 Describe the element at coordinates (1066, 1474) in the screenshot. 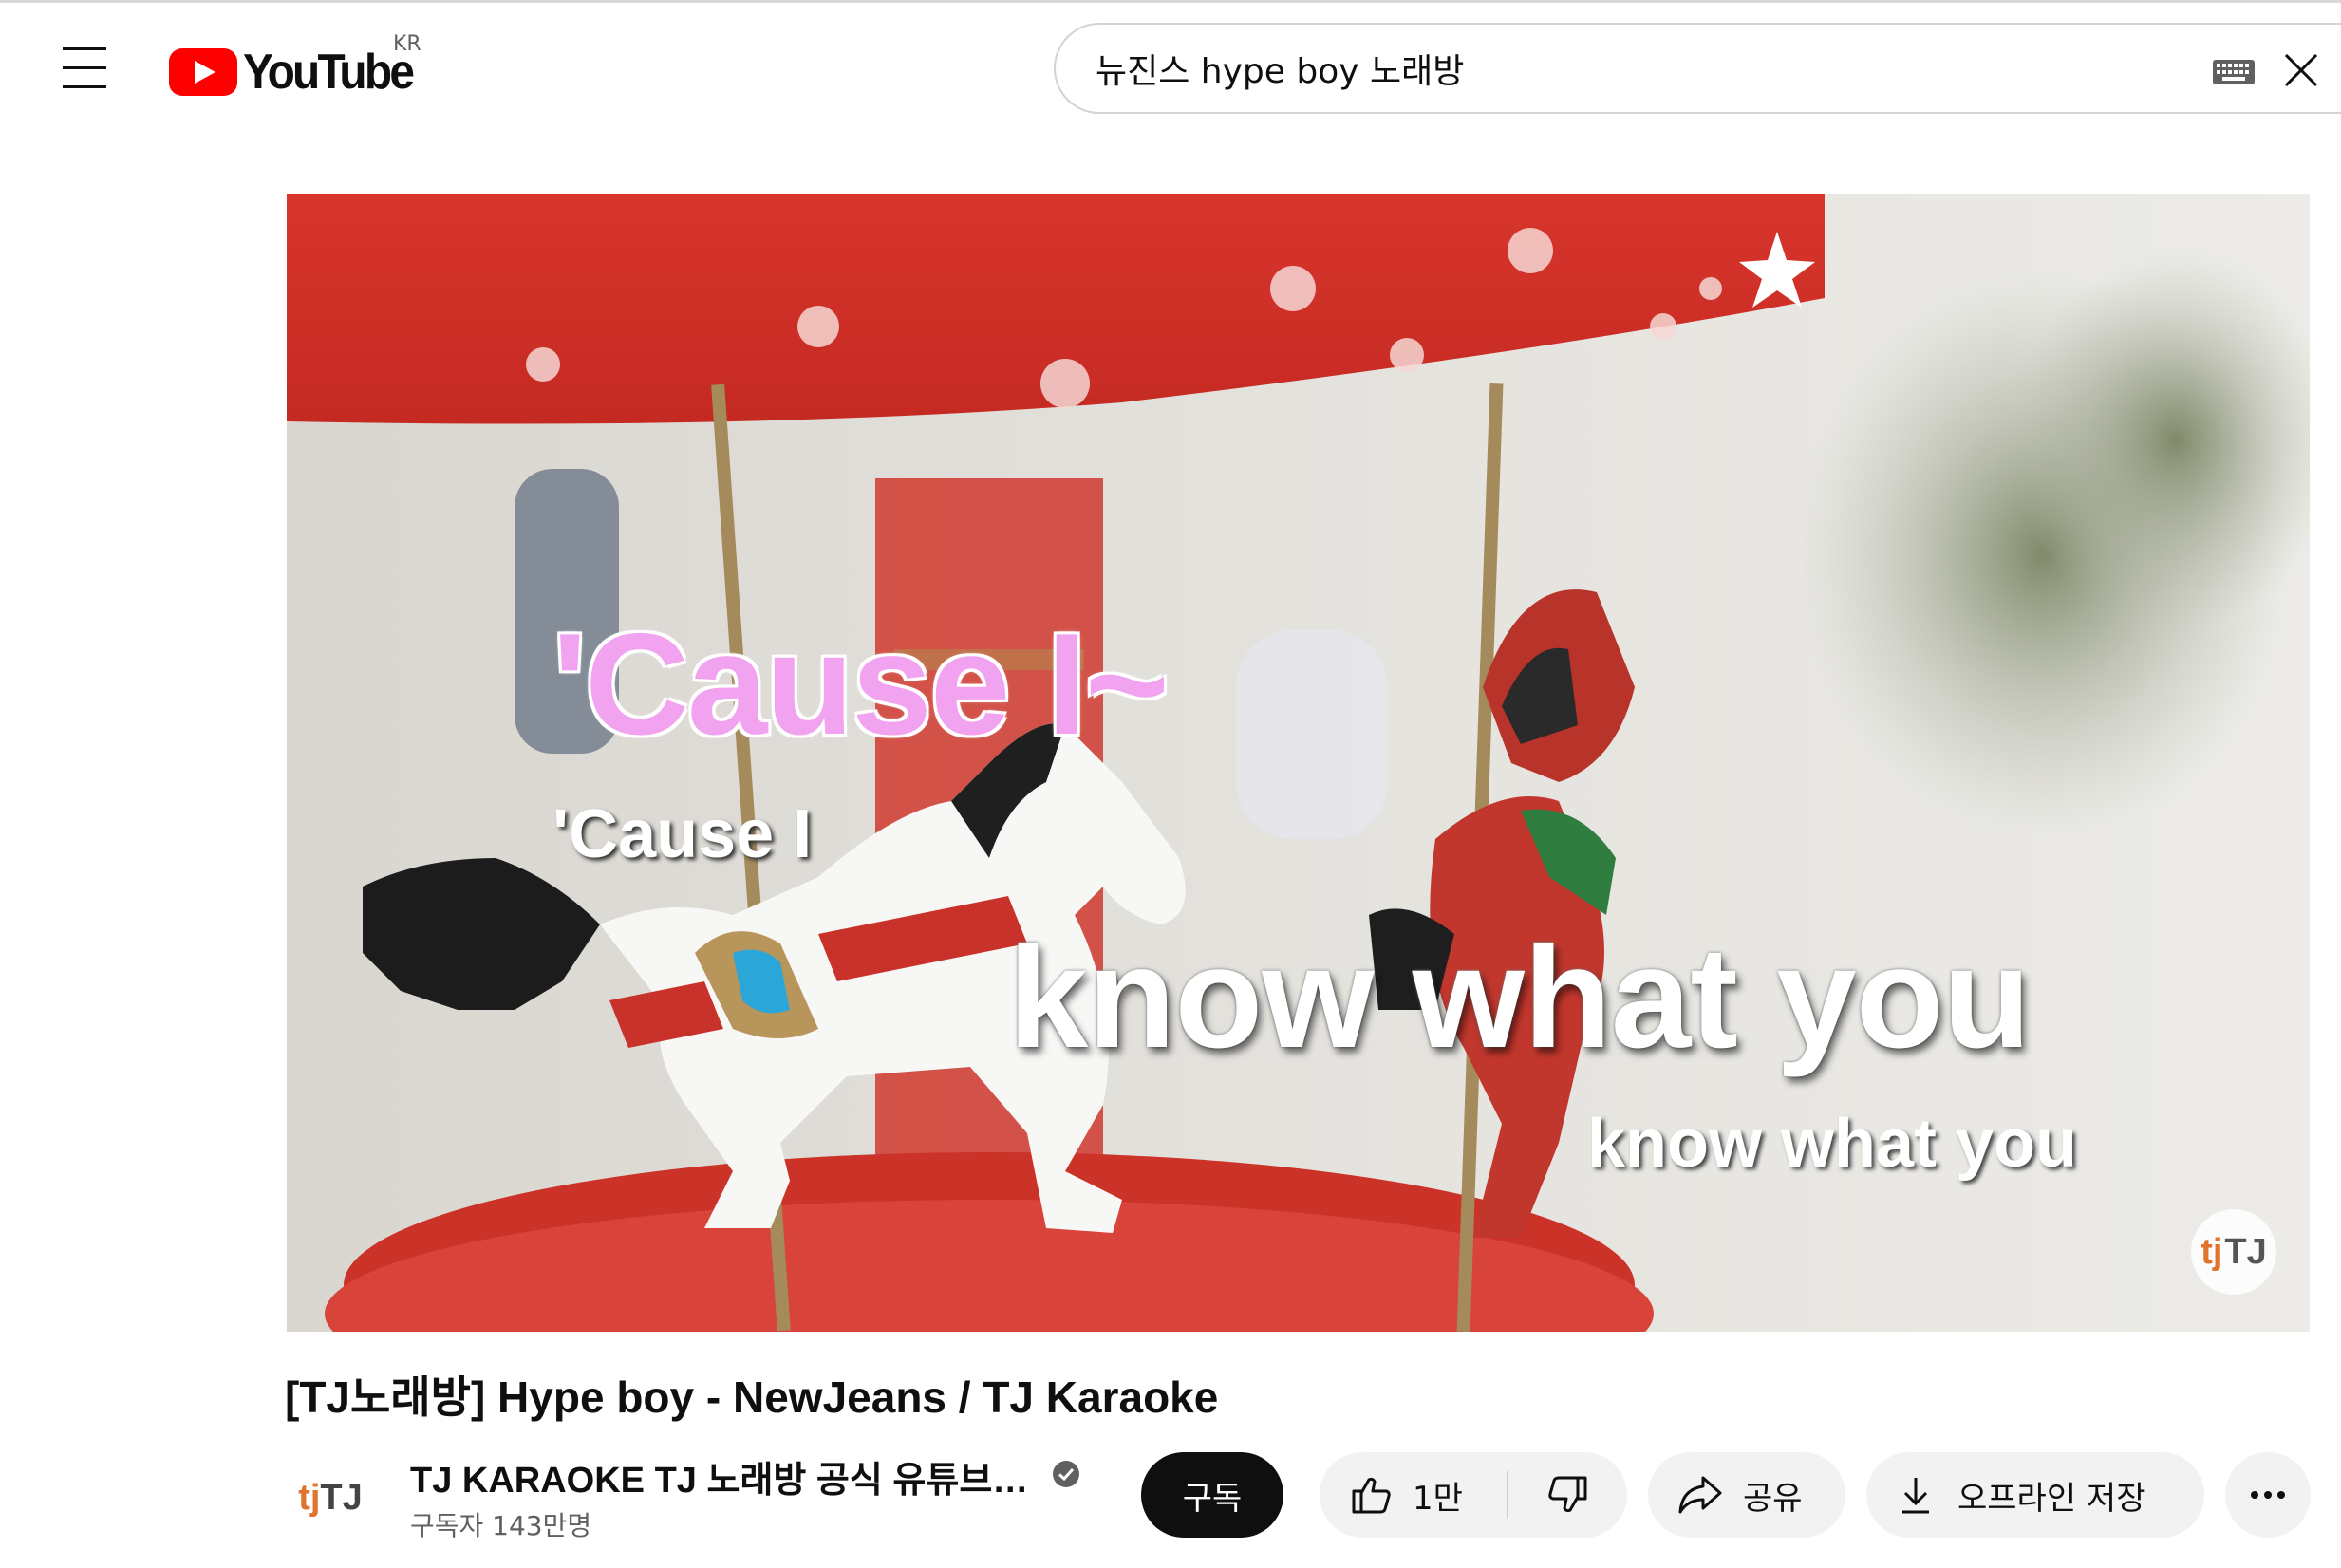

I see `verified-icon` at that location.